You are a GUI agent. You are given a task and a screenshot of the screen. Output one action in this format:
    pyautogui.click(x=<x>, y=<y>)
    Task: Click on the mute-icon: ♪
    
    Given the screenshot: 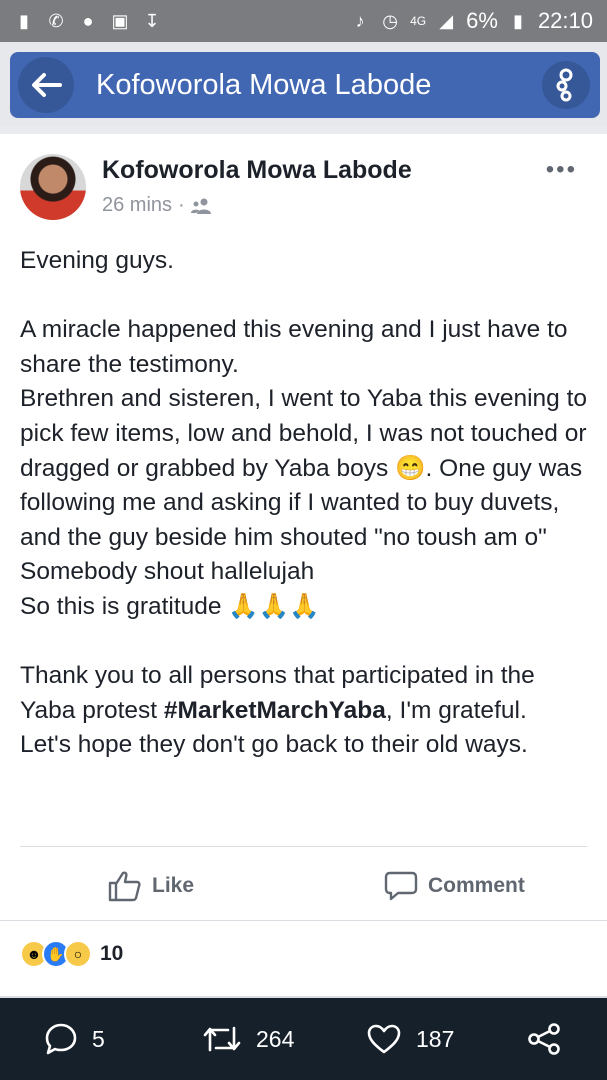 What is the action you would take?
    pyautogui.click(x=360, y=21)
    